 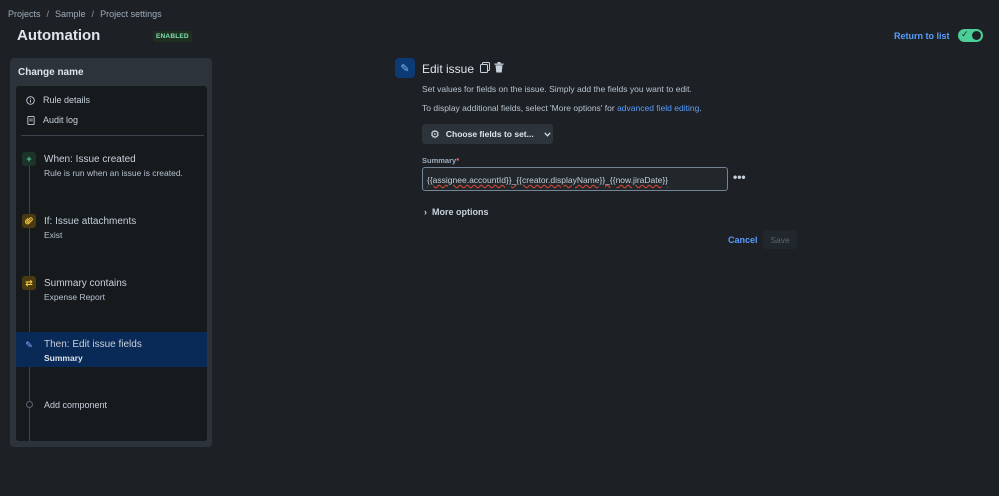 I want to click on timeline-line, so click(x=29, y=298).